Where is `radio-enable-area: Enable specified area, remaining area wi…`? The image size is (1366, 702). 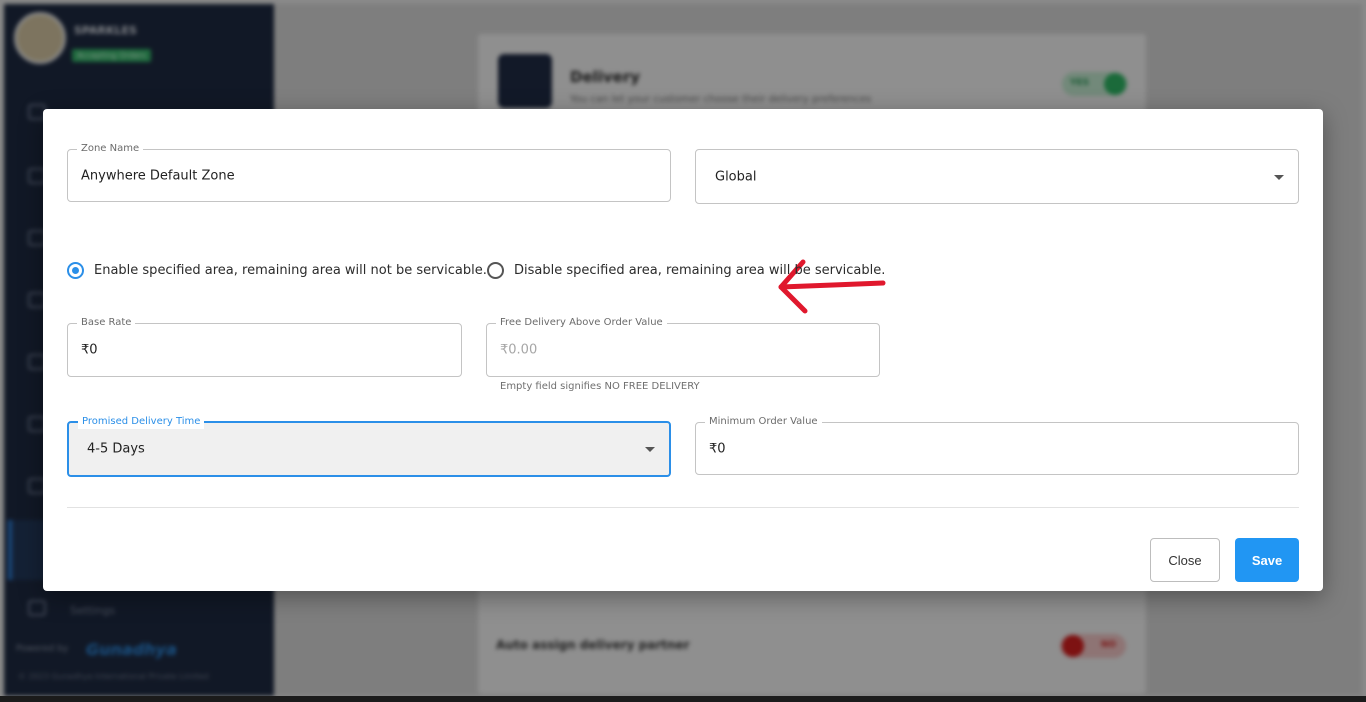
radio-enable-area: Enable specified area, remaining area wi… is located at coordinates (277, 270).